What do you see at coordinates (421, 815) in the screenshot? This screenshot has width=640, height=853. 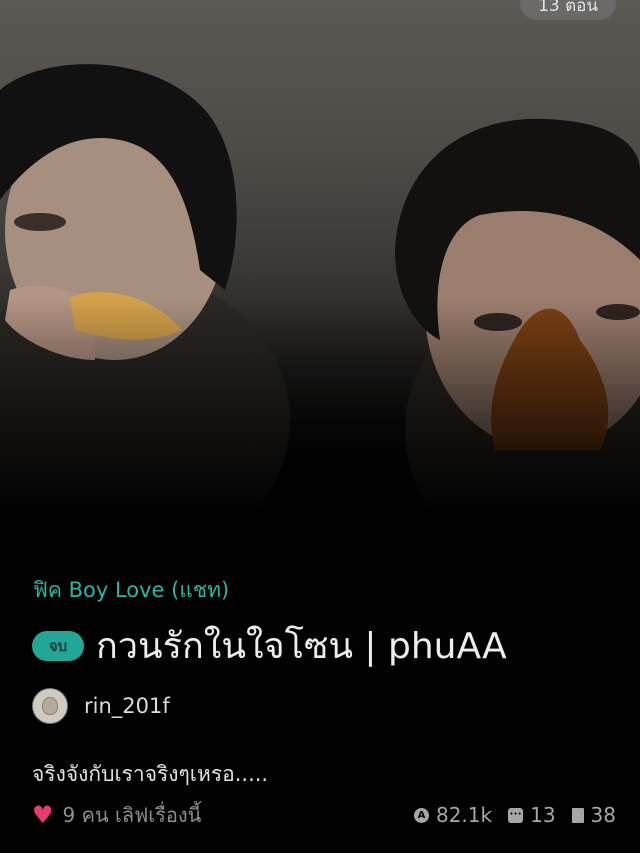 I see `views-icon` at bounding box center [421, 815].